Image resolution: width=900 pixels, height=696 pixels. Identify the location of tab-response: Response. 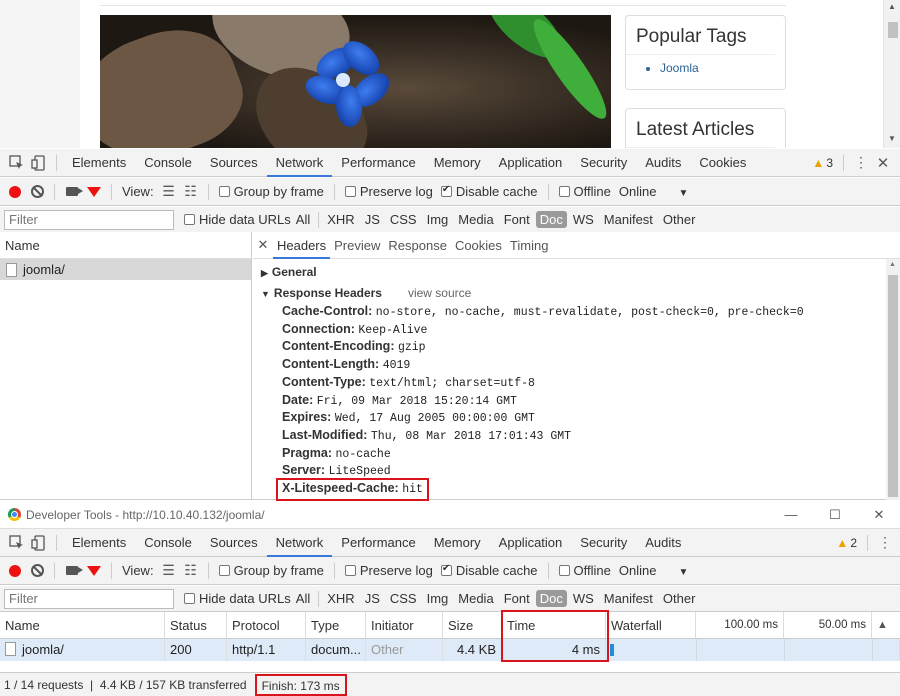
(417, 245).